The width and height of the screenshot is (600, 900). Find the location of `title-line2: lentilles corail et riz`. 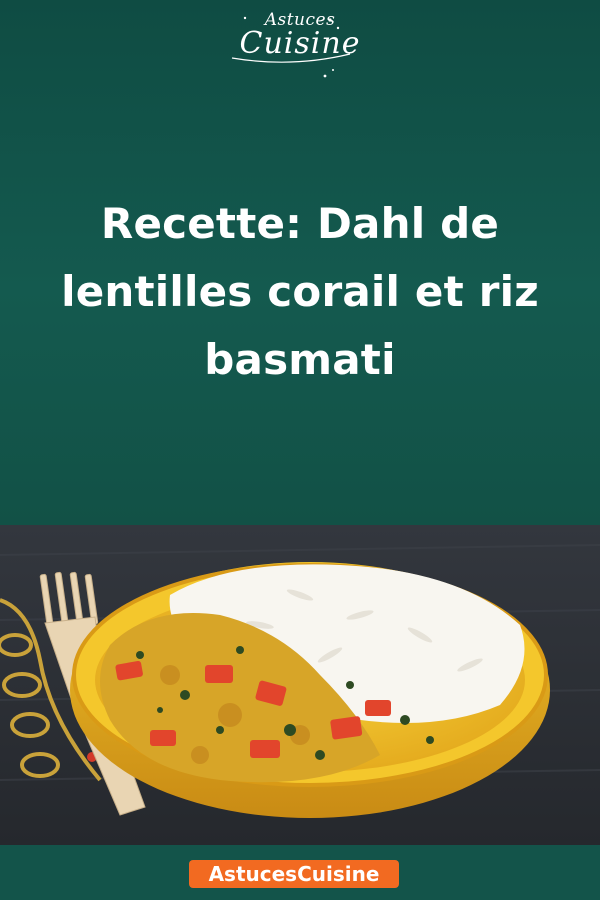

title-line2: lentilles corail et riz is located at coordinates (300, 291).